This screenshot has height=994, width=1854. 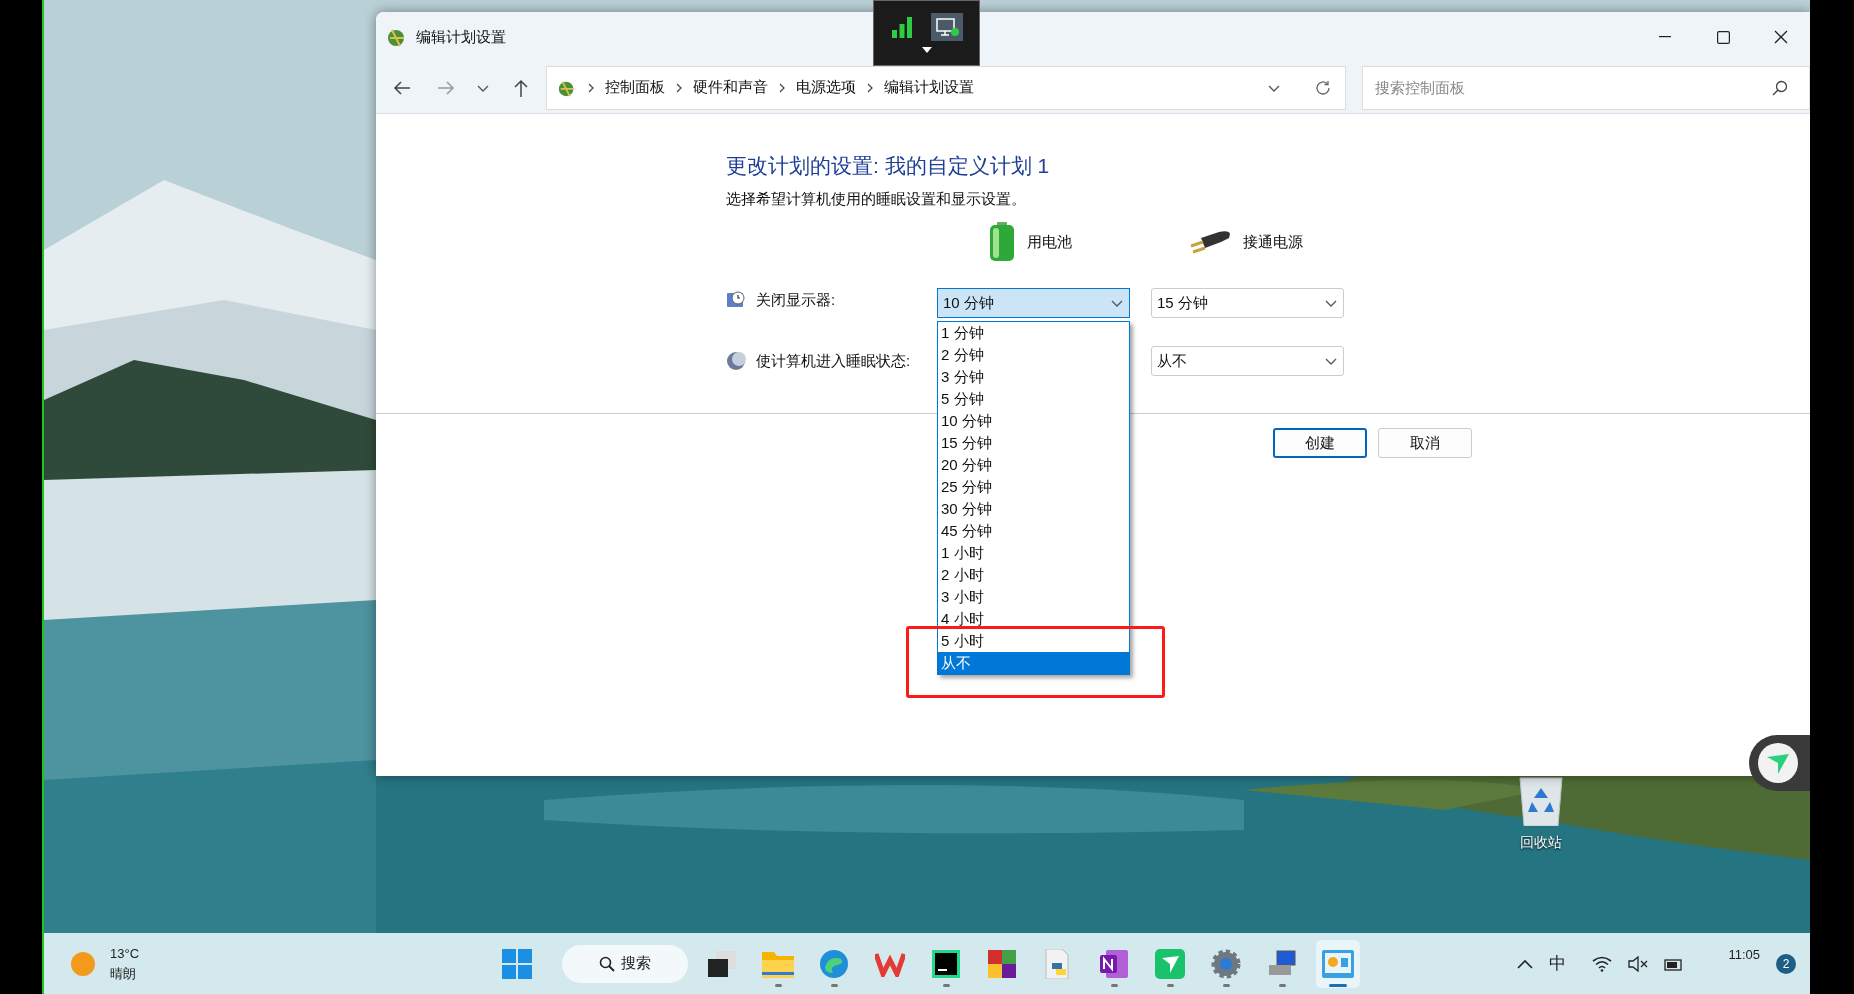 What do you see at coordinates (1033, 531) in the screenshot?
I see `dropdown-option: 45 分钟` at bounding box center [1033, 531].